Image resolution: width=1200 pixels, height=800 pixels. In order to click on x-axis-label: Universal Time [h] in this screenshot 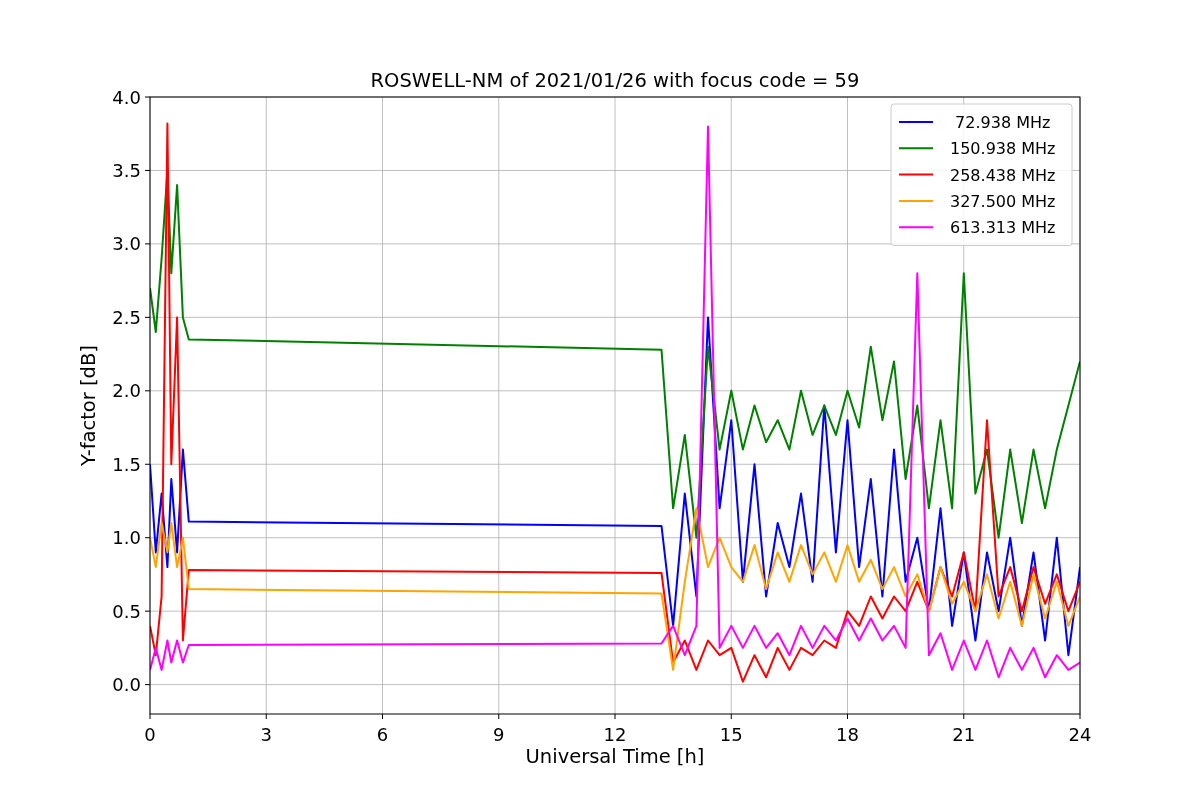, I will do `click(615, 756)`.